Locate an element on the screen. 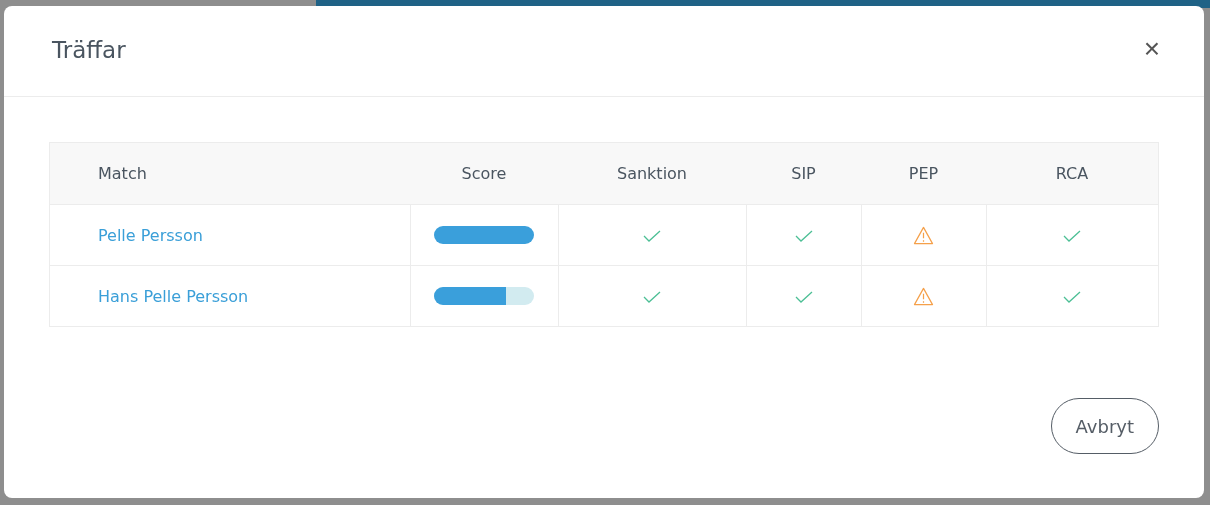 Image resolution: width=1210 pixels, height=505 pixels. cancel-button: Avbryt is located at coordinates (1104, 426).